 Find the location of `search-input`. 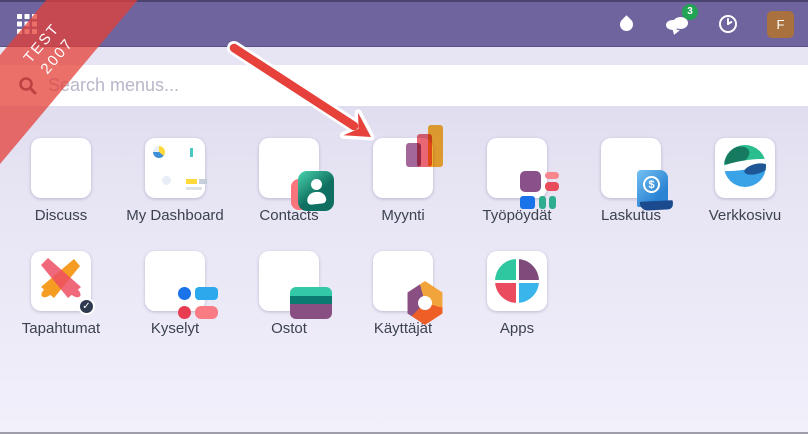

search-input is located at coordinates (428, 85).